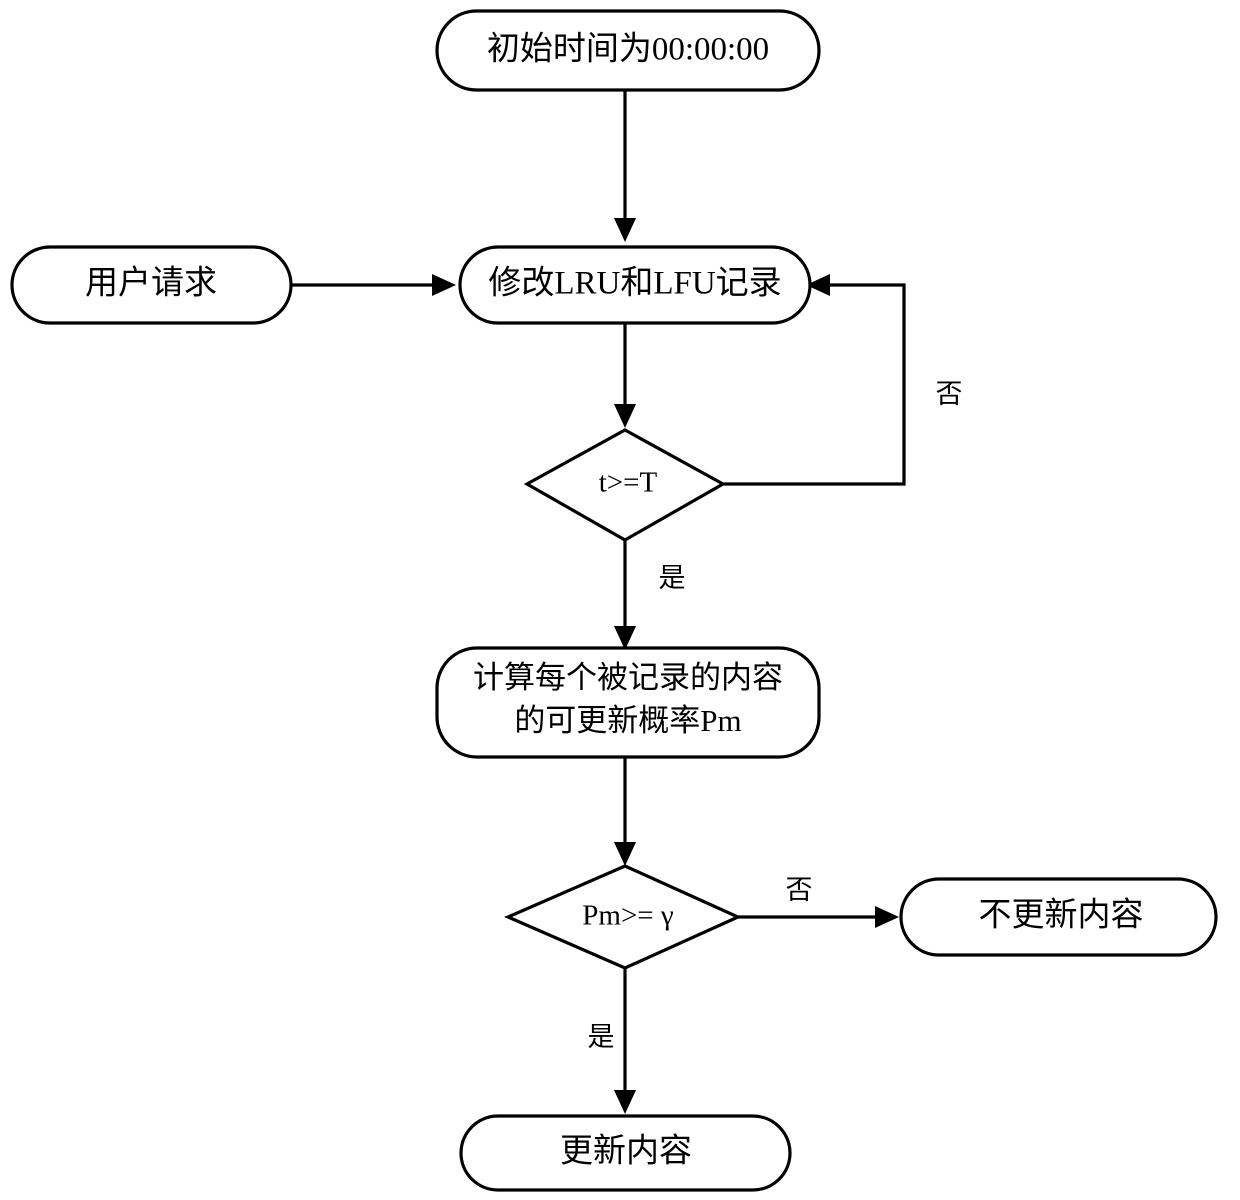 This screenshot has width=1240, height=1200. Describe the element at coordinates (627, 720) in the screenshot. I see `node-compute-probability-label-line2: 的可更新概率Pm` at that location.